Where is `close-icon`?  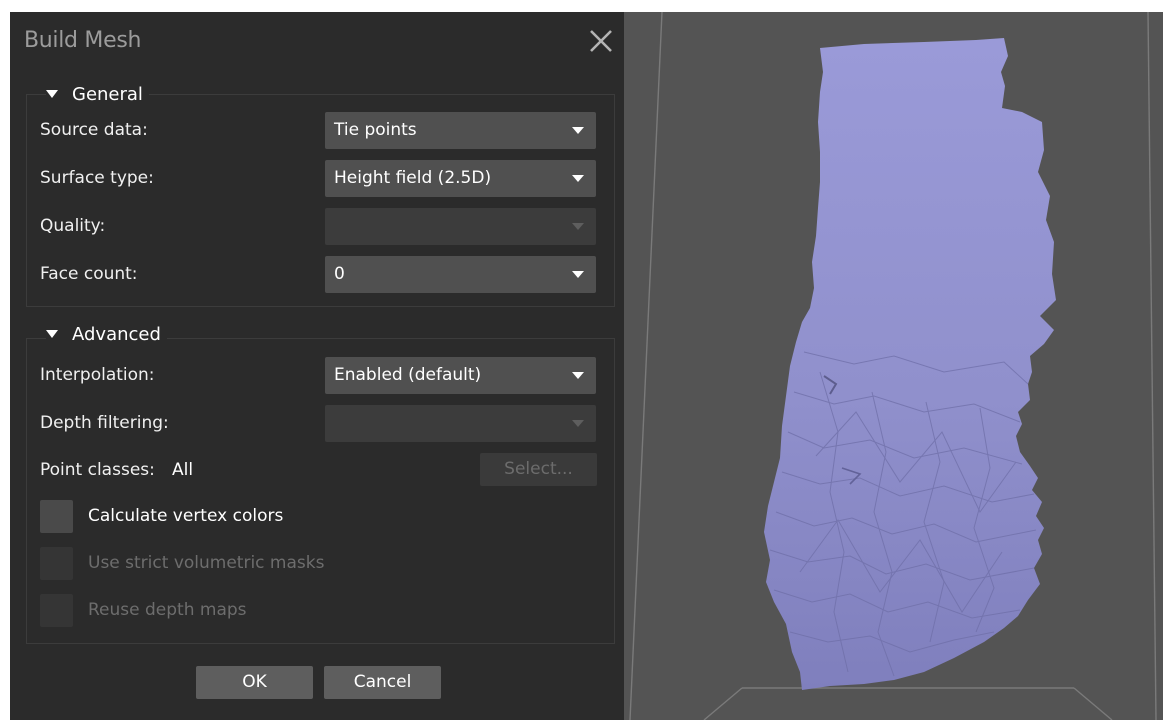
close-icon is located at coordinates (601, 41).